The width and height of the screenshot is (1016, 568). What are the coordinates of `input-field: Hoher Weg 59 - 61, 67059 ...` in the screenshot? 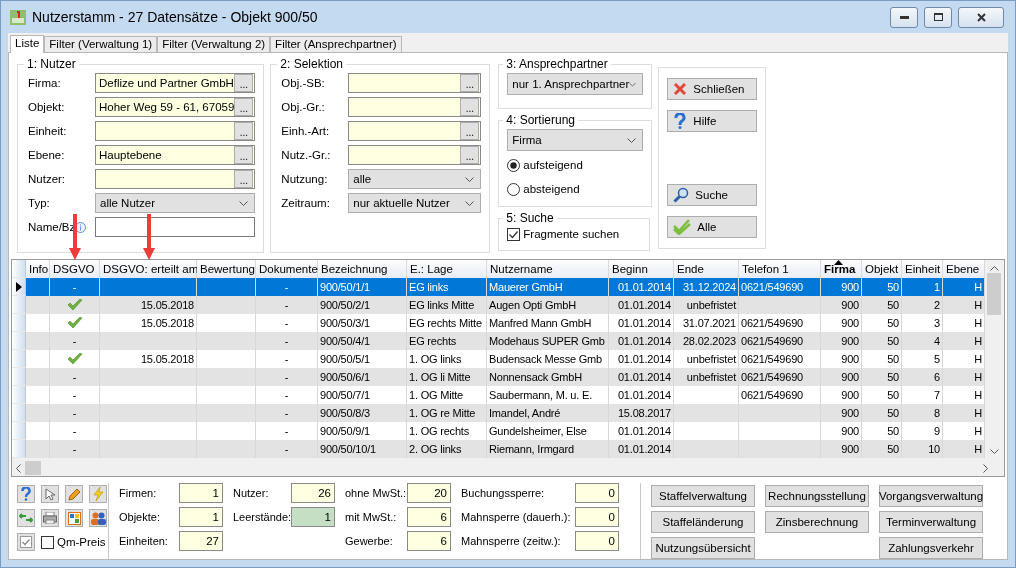 It's located at (175, 107).